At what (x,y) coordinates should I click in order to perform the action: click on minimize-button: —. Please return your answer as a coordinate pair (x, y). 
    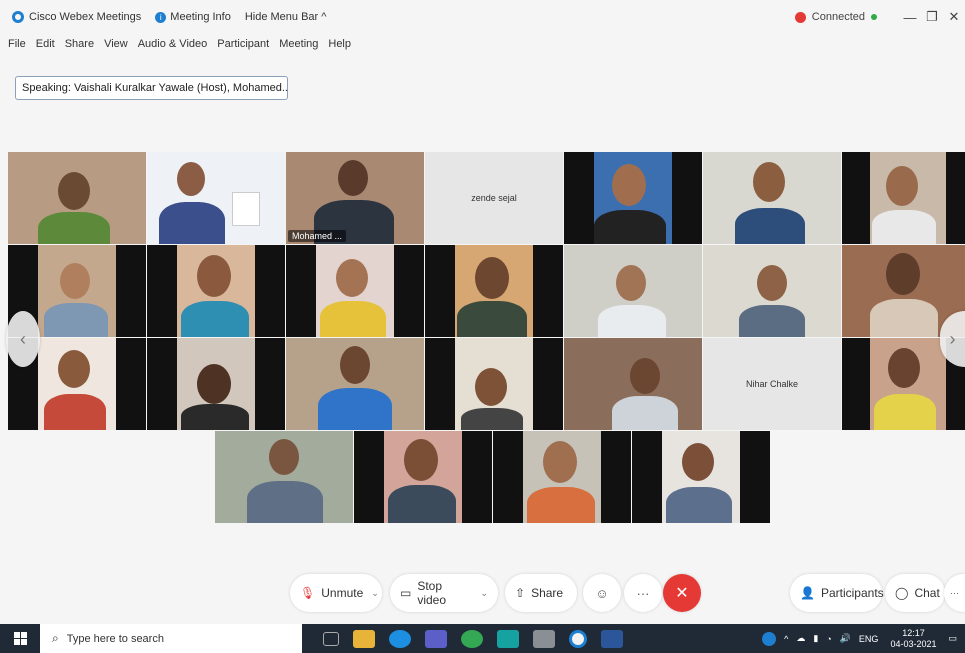
    Looking at the image, I should click on (910, 17).